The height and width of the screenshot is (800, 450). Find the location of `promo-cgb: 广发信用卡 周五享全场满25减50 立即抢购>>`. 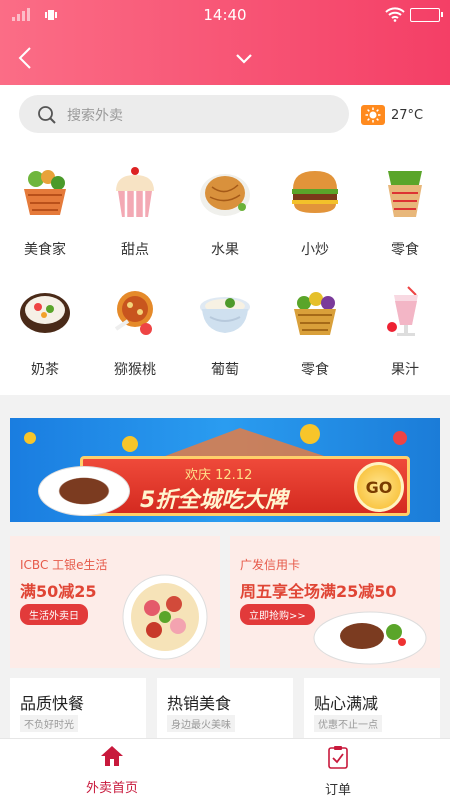

promo-cgb: 广发信用卡 周五享全场满25减50 立即抢购>> is located at coordinates (335, 602).